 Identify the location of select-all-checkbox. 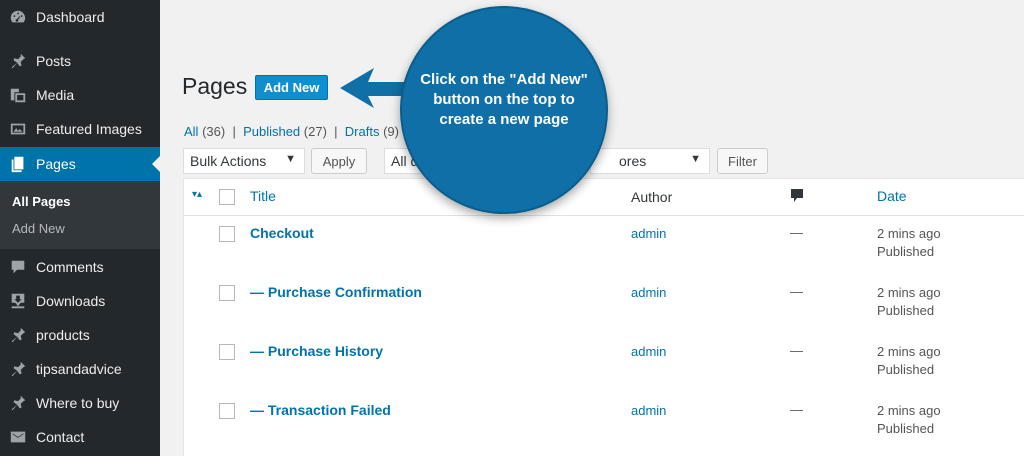
(227, 197).